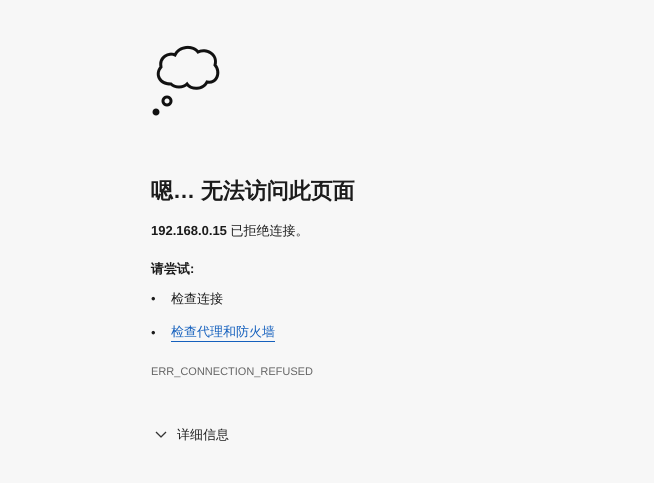  Describe the element at coordinates (230, 231) in the screenshot. I see `error-message: 192.168.0.15 已拒绝连接。` at that location.